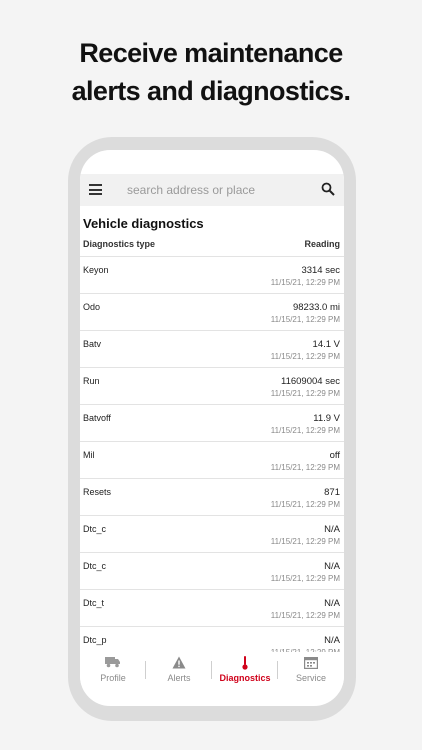 This screenshot has height=750, width=422. What do you see at coordinates (245, 678) in the screenshot?
I see `tab-label: Diagnostics` at bounding box center [245, 678].